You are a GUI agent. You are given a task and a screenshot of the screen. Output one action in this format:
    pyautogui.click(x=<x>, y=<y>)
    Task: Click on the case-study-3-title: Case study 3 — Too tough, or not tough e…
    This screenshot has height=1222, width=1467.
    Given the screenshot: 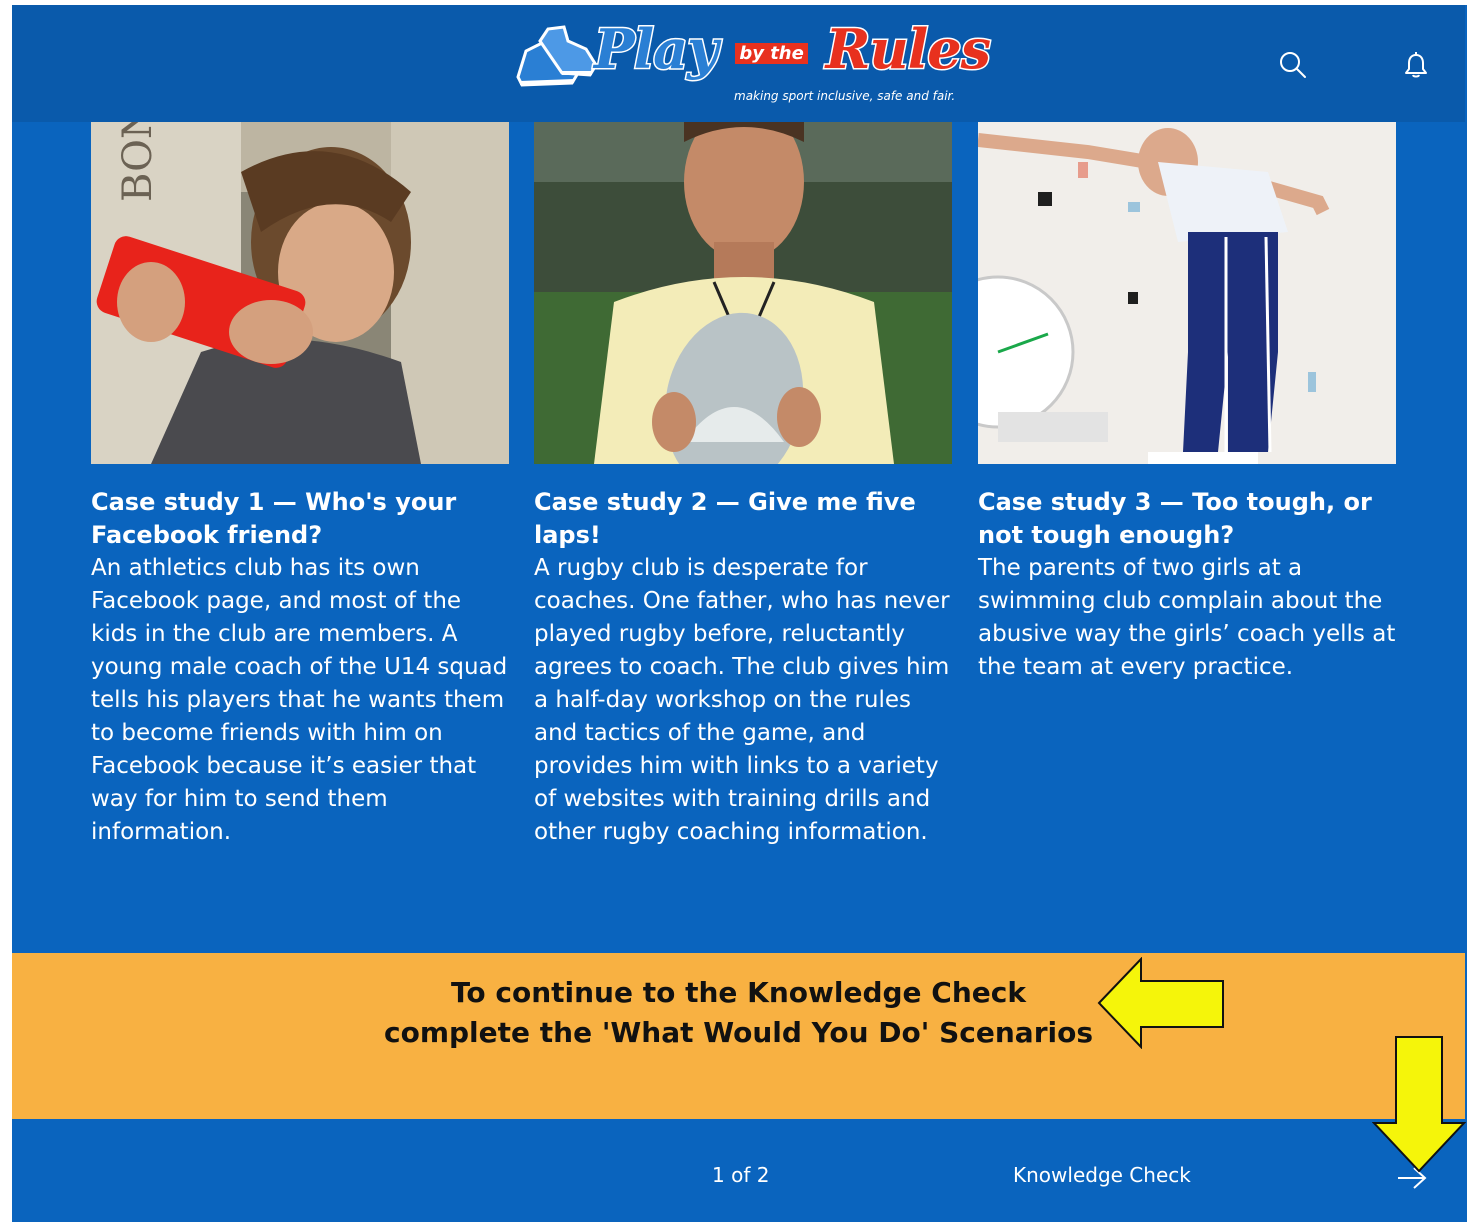 What is the action you would take?
    pyautogui.click(x=1187, y=519)
    